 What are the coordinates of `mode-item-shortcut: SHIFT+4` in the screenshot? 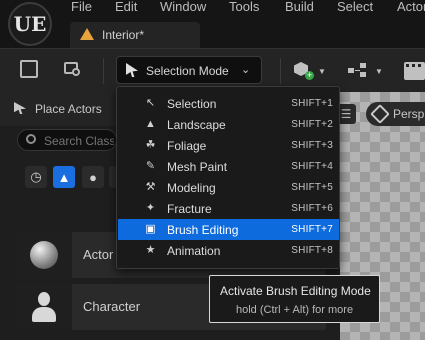 It's located at (312, 166).